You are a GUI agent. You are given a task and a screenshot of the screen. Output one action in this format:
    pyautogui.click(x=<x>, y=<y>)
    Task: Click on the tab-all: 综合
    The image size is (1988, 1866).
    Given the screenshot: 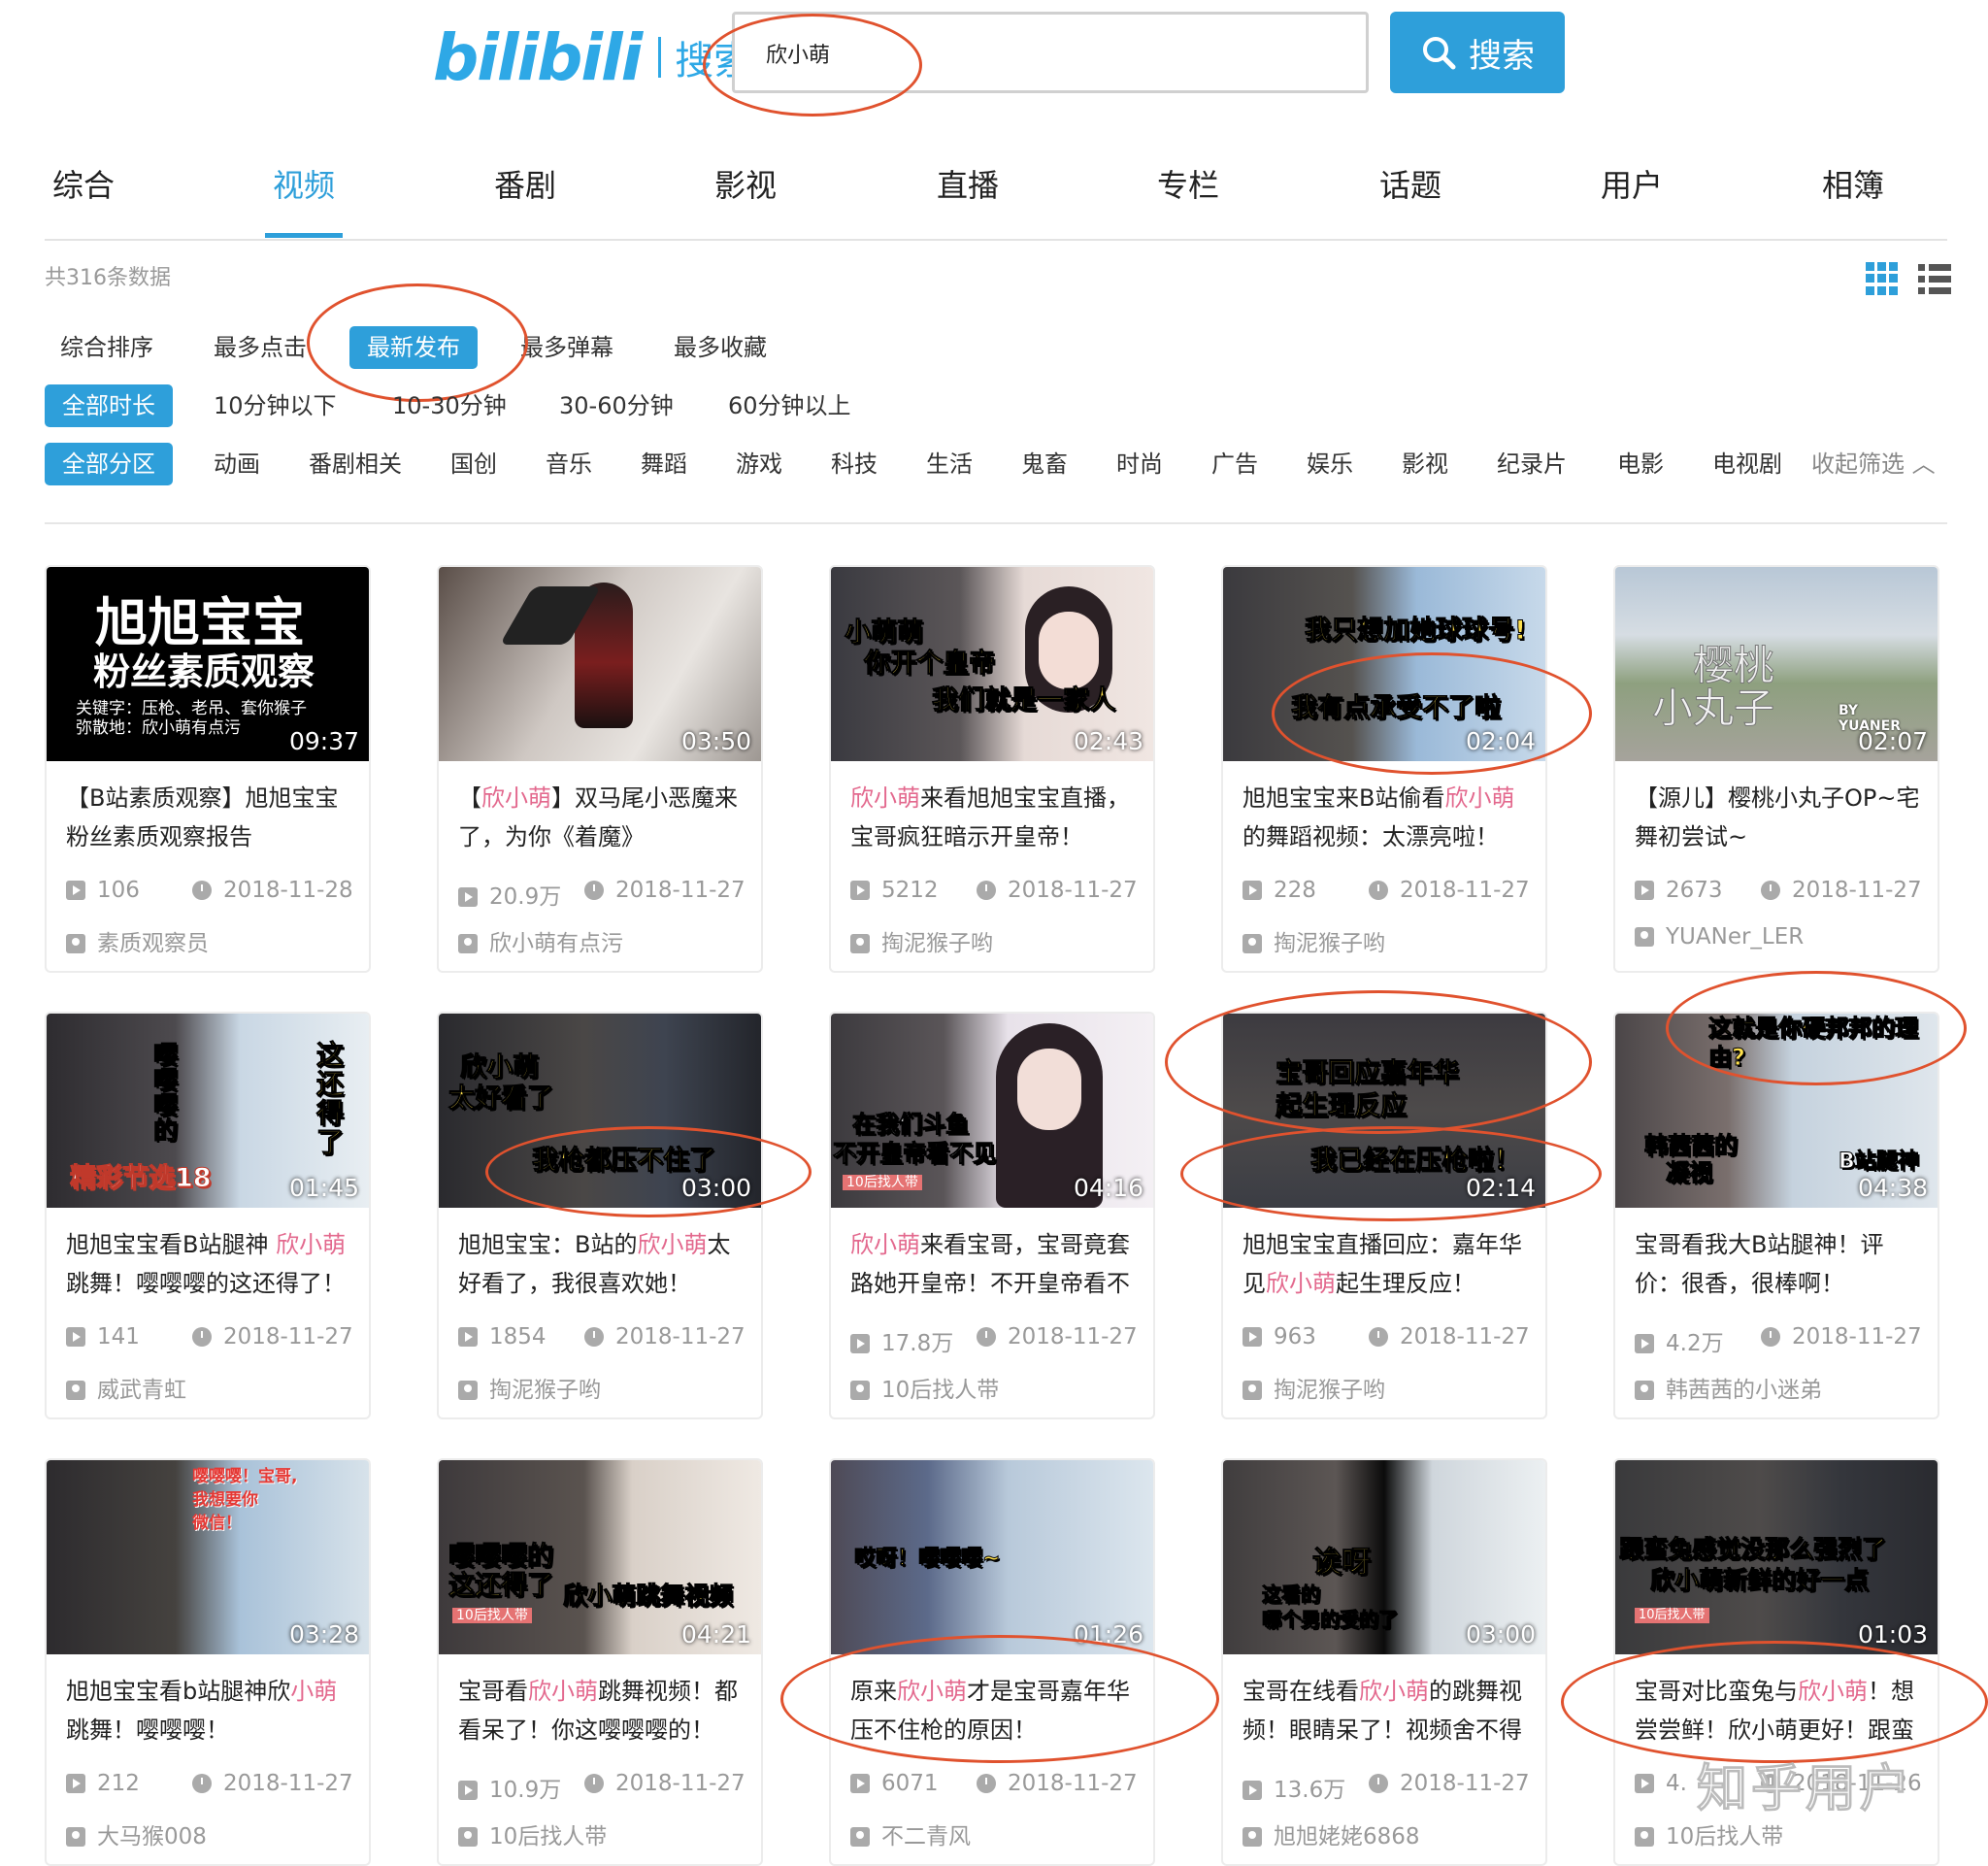 What is the action you would take?
    pyautogui.click(x=84, y=184)
    